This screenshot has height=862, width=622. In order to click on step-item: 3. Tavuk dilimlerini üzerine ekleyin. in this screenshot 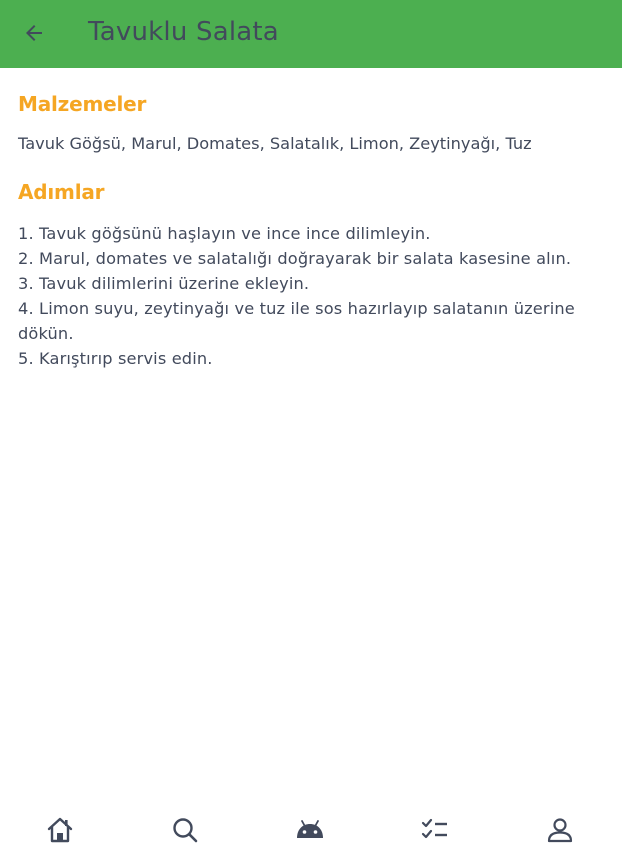, I will do `click(164, 283)`.